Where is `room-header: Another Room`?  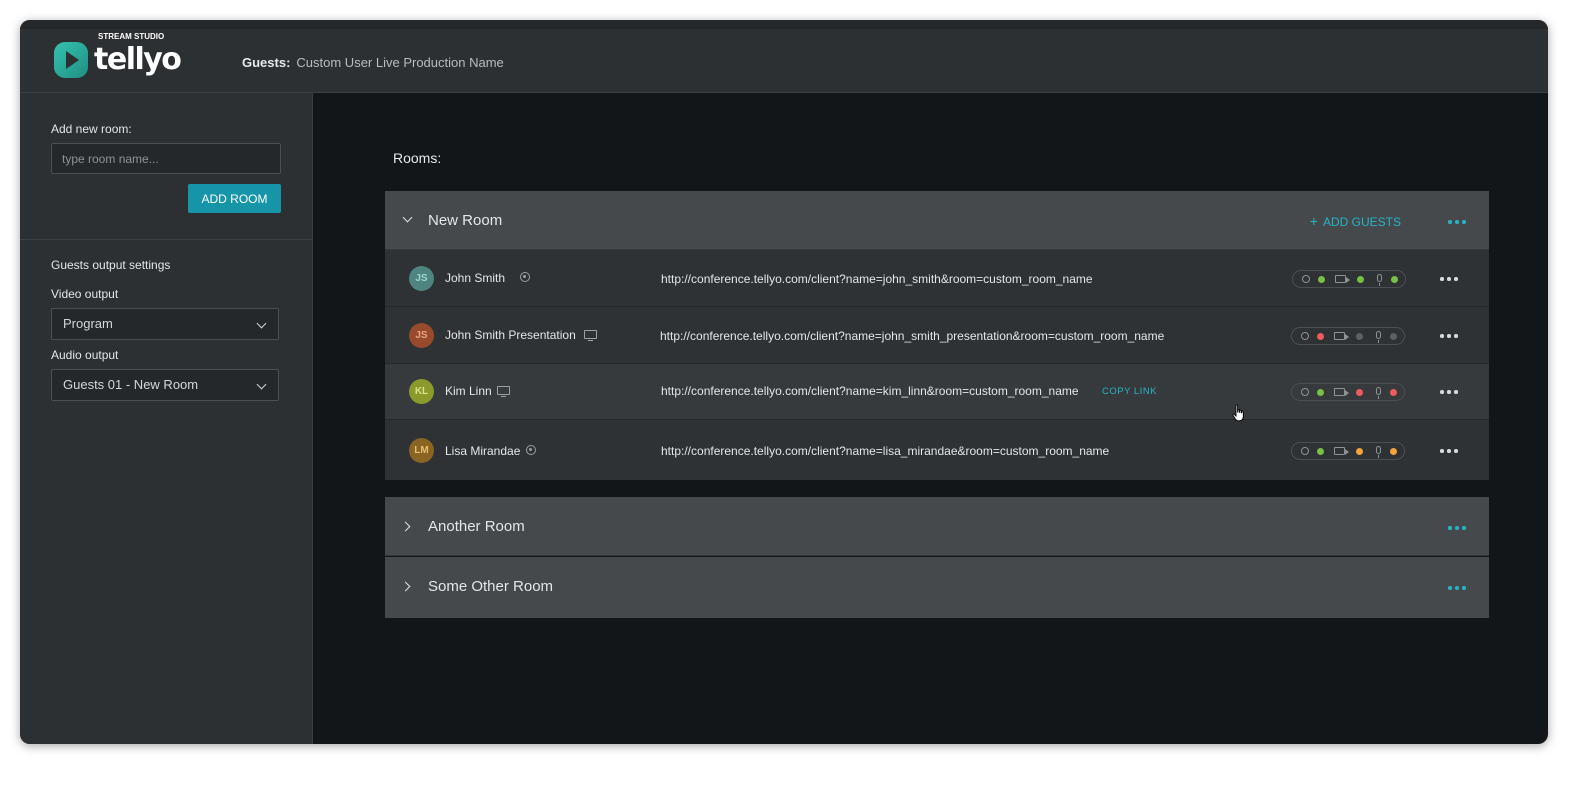 room-header: Another Room is located at coordinates (937, 526).